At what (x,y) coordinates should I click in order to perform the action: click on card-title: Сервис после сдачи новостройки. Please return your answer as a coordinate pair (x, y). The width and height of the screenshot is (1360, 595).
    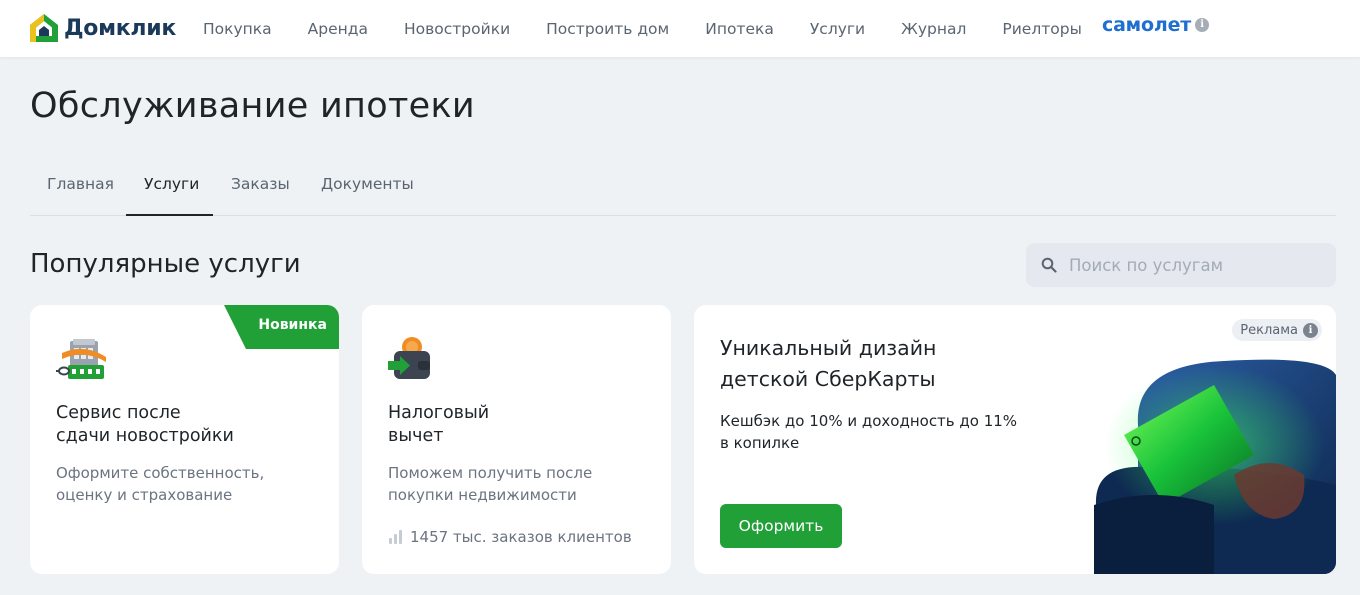
    Looking at the image, I should click on (145, 424).